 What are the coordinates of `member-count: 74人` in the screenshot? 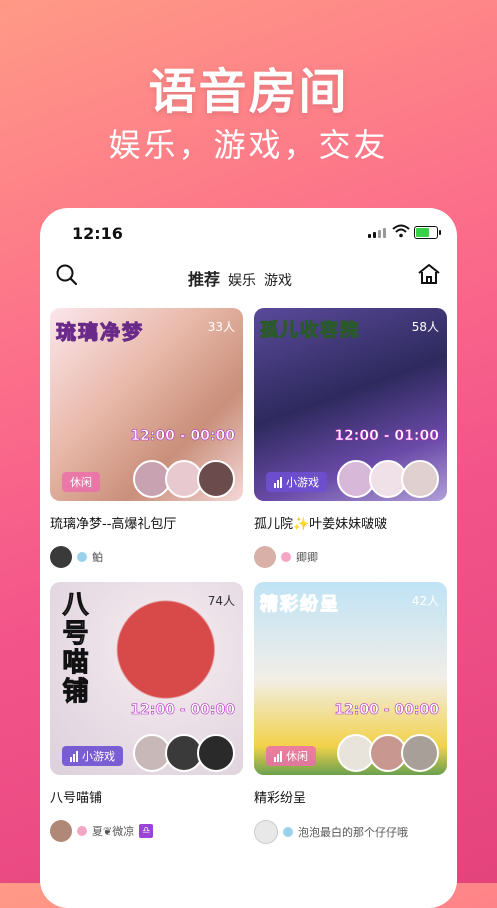 It's located at (221, 601).